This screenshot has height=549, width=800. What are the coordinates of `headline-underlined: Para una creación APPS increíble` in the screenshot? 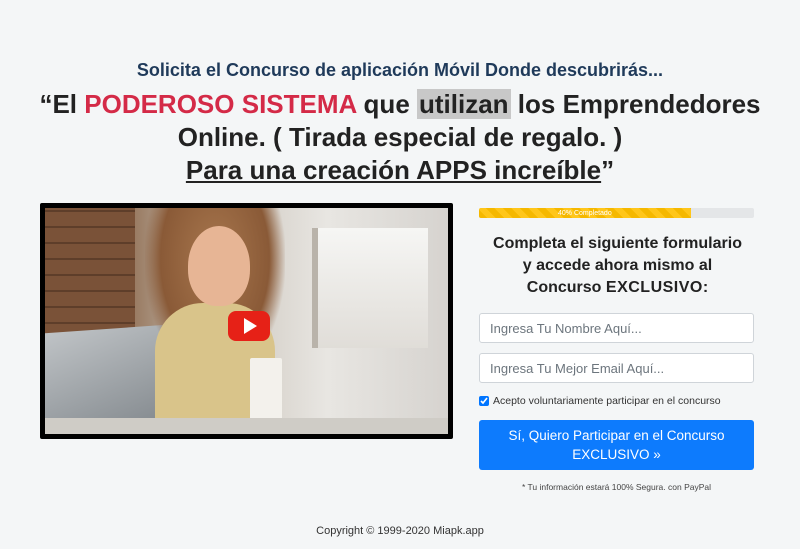 It's located at (393, 170).